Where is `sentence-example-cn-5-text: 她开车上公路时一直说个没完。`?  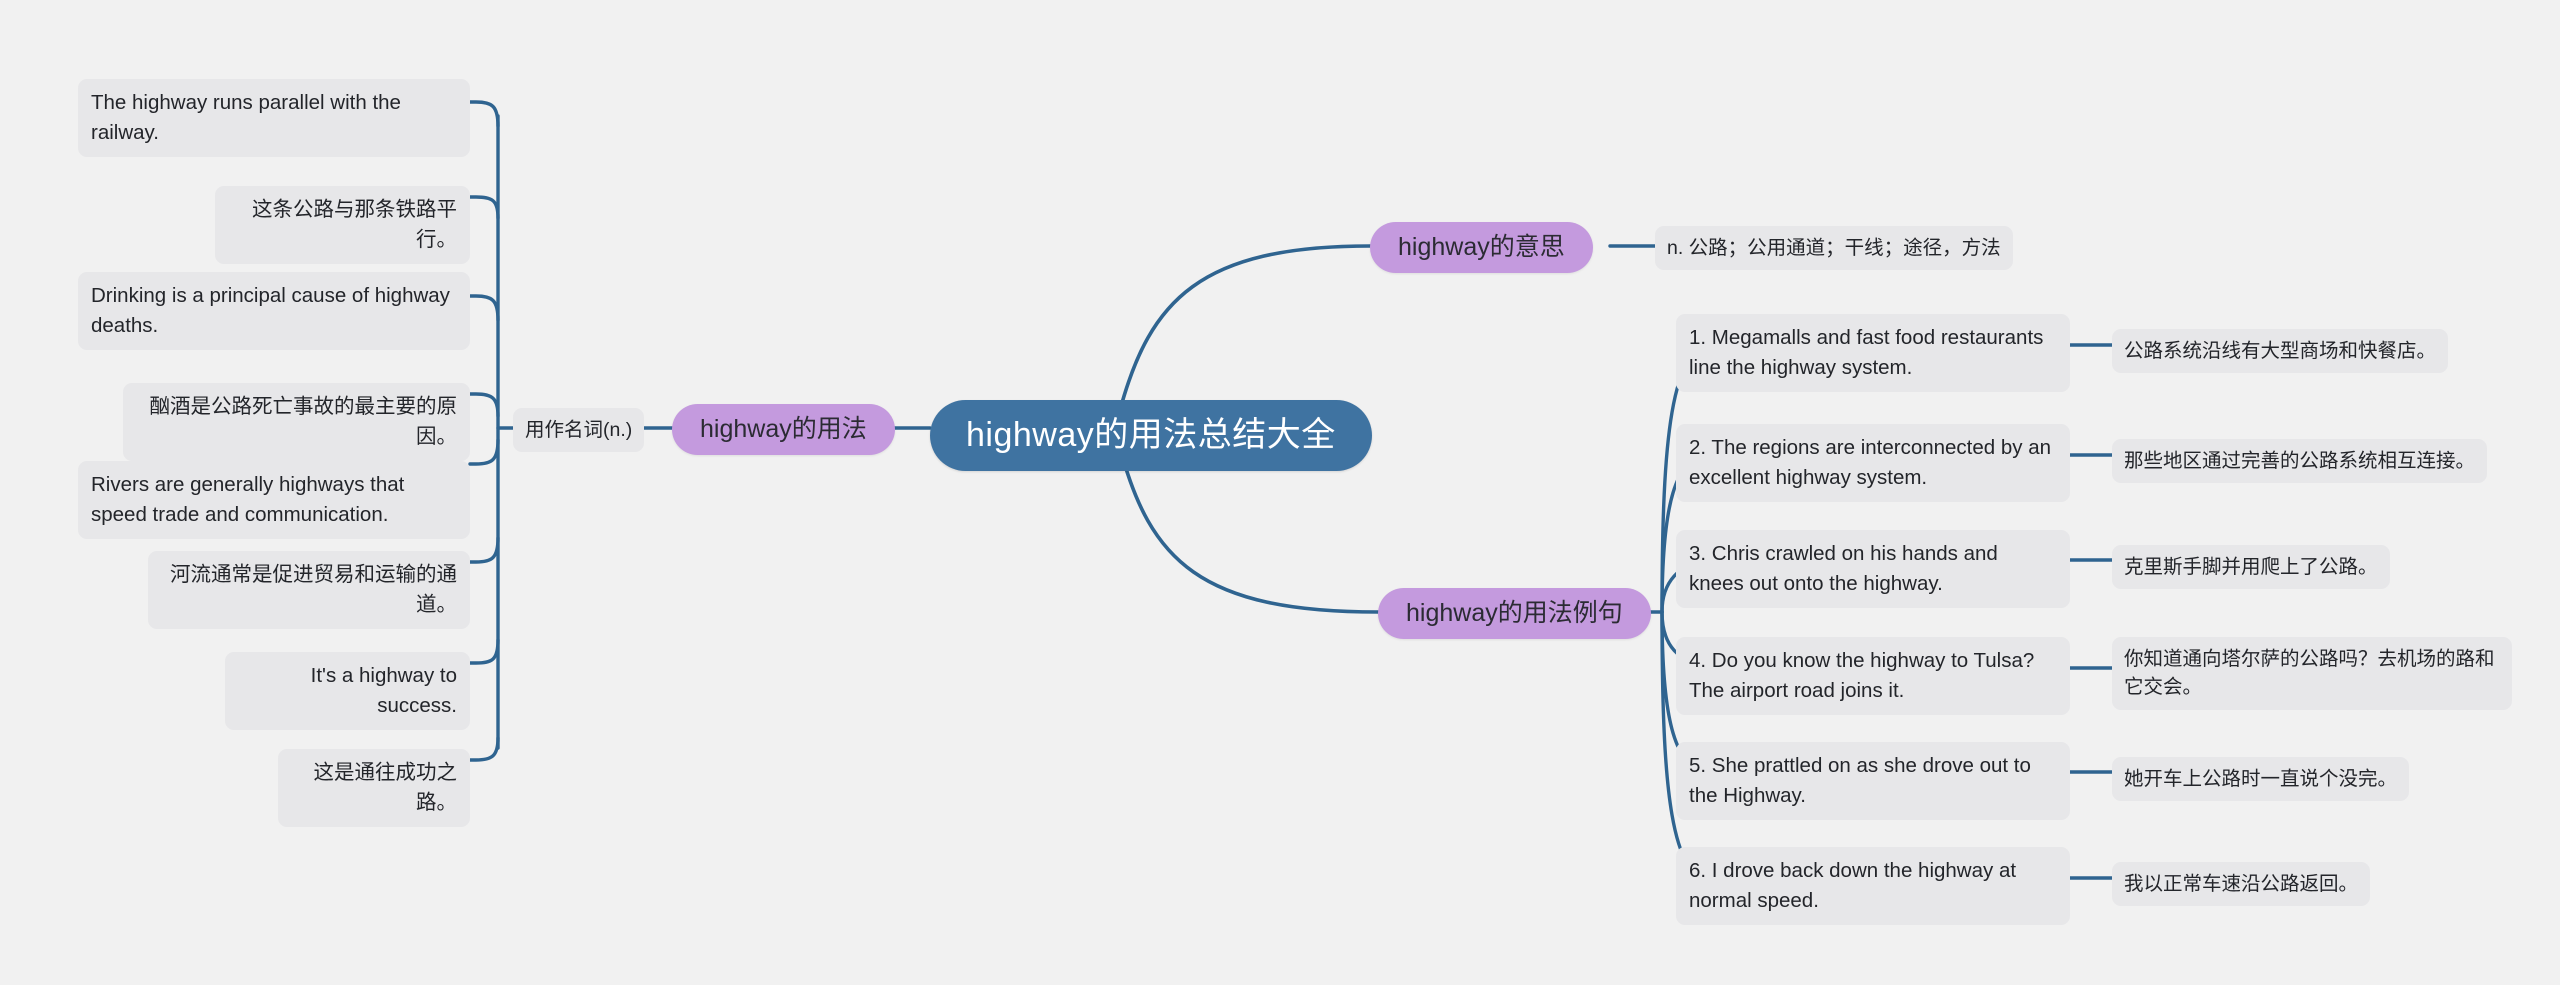 sentence-example-cn-5-text: 她开车上公路时一直说个没完。 is located at coordinates (2261, 779).